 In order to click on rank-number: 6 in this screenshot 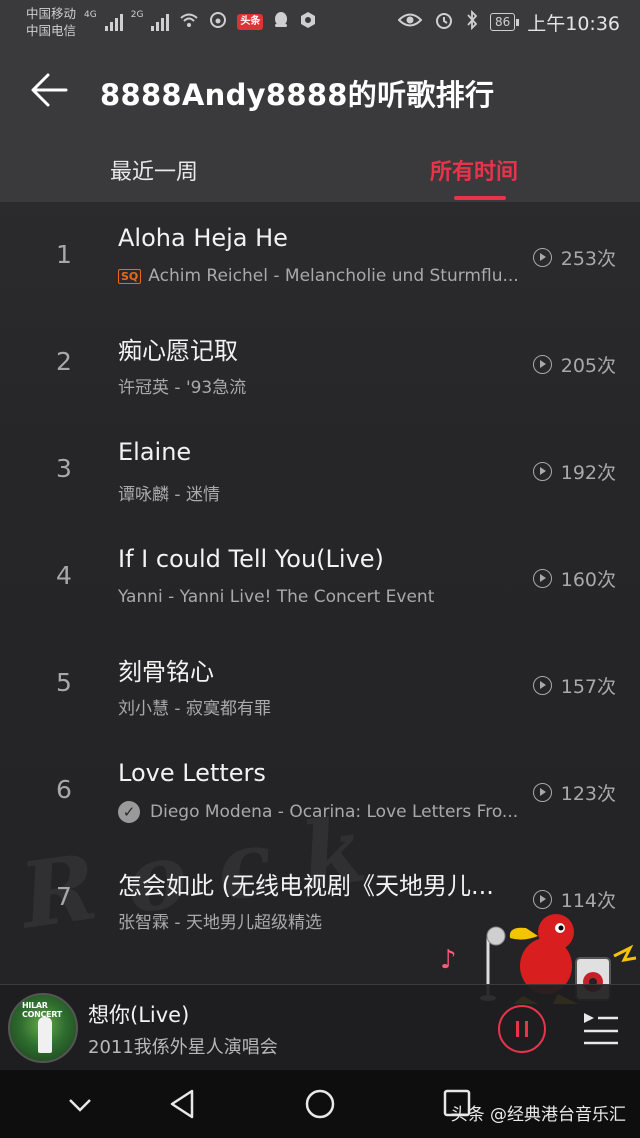, I will do `click(64, 789)`.